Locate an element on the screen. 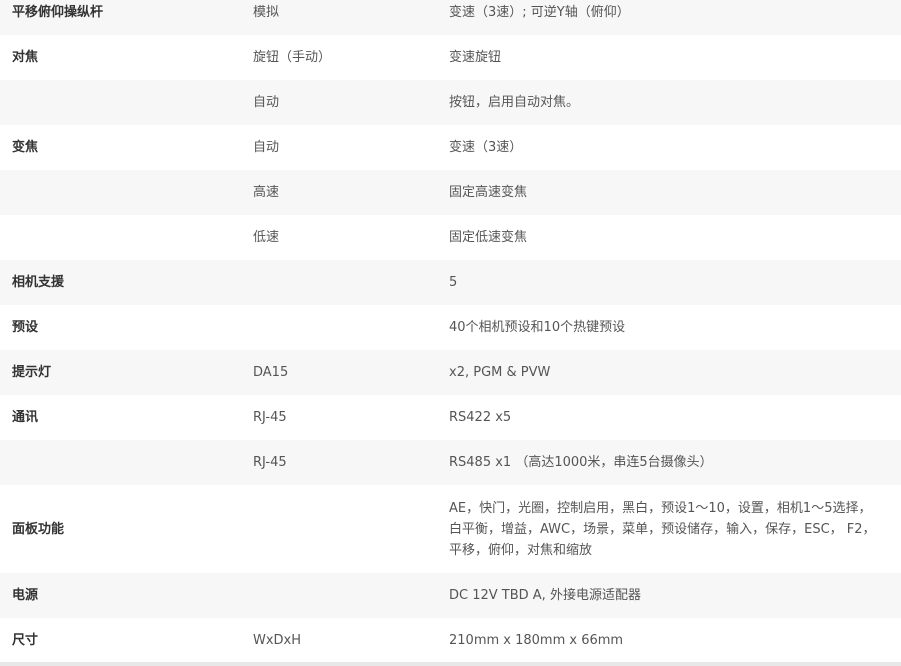 This screenshot has width=901, height=666. table-row: 尺寸 WxDxH 210mm x 180mm x 66mm is located at coordinates (450, 640).